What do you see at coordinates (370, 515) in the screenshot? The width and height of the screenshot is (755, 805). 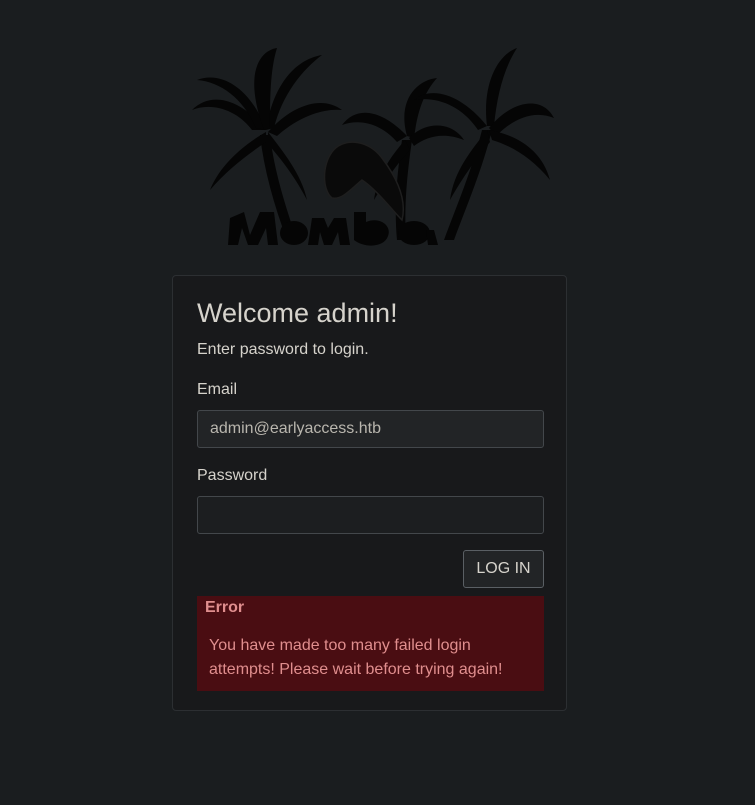 I see `password-field` at bounding box center [370, 515].